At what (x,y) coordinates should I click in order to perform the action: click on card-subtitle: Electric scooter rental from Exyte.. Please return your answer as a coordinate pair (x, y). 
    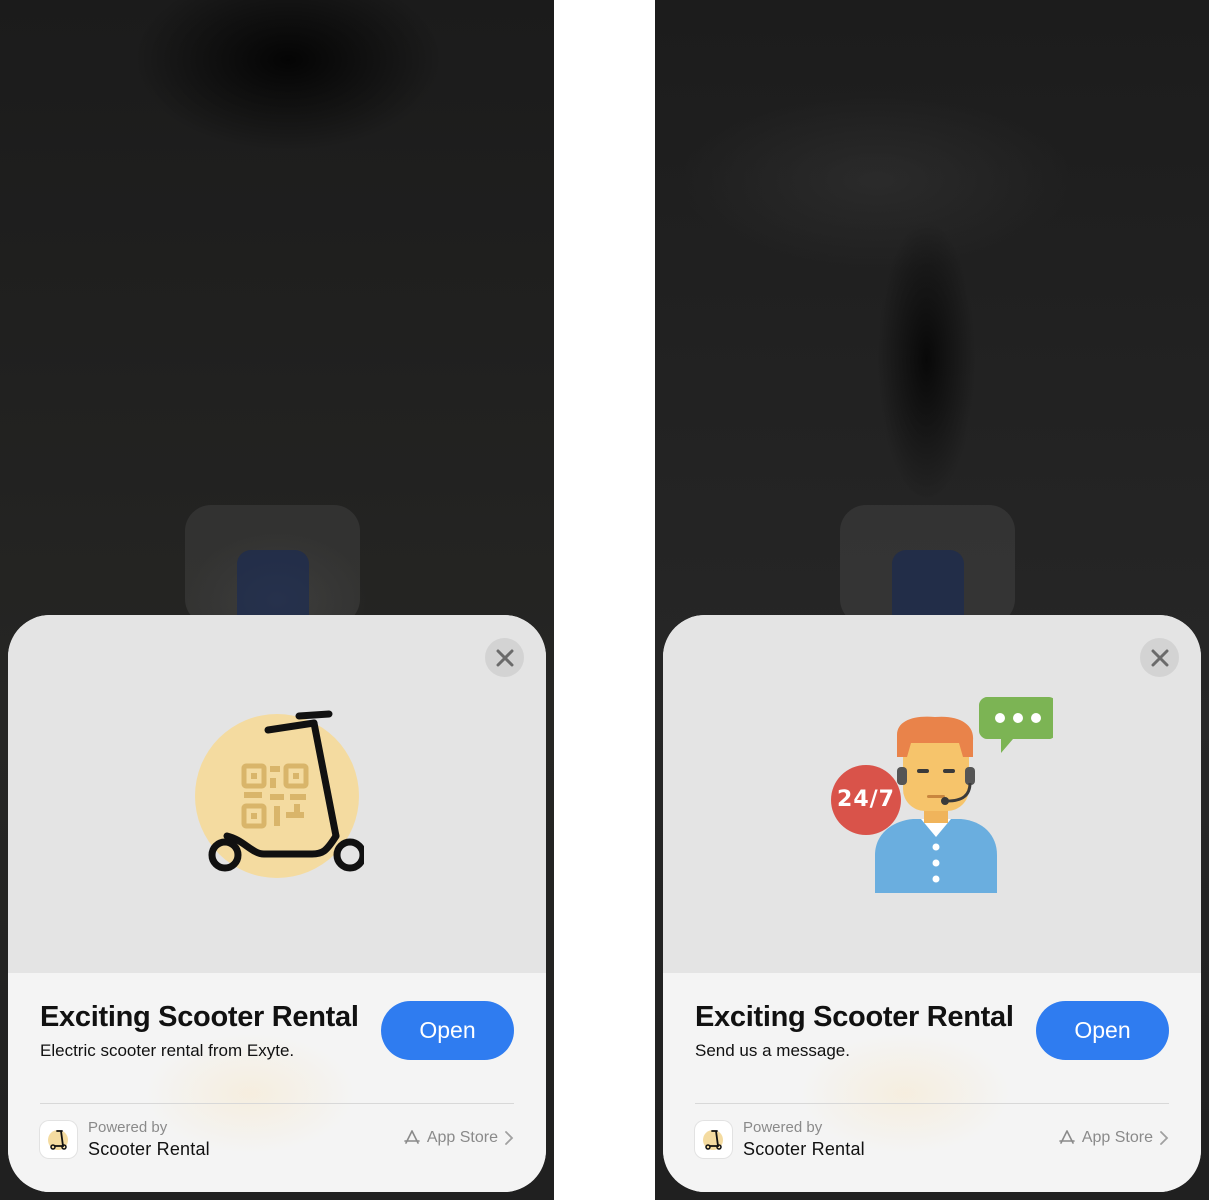
    Looking at the image, I should click on (167, 1050).